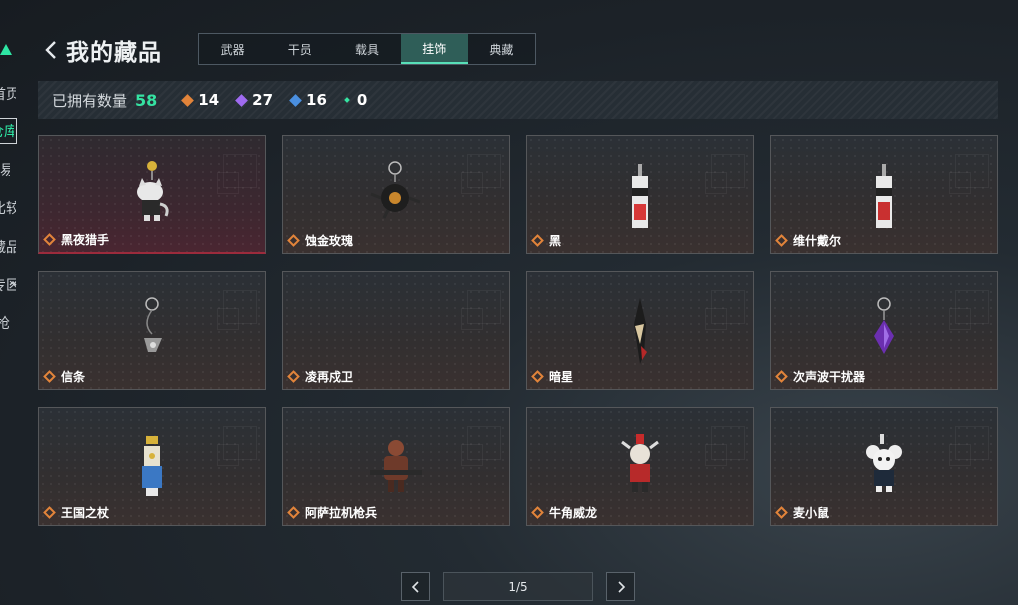 This screenshot has height=605, width=1018. I want to click on sidebar-item-trade: 交易行, so click(5, 170).